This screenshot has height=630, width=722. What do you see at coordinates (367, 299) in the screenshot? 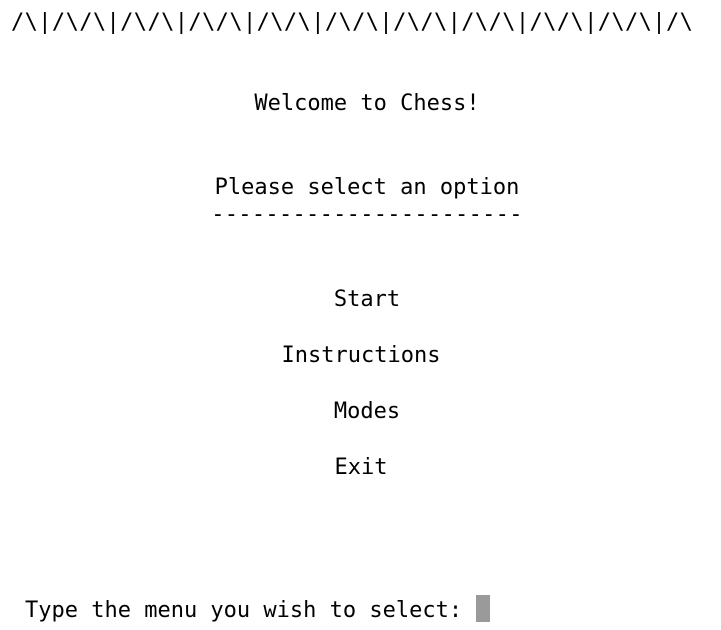
I see `menu-item-start: Start` at bounding box center [367, 299].